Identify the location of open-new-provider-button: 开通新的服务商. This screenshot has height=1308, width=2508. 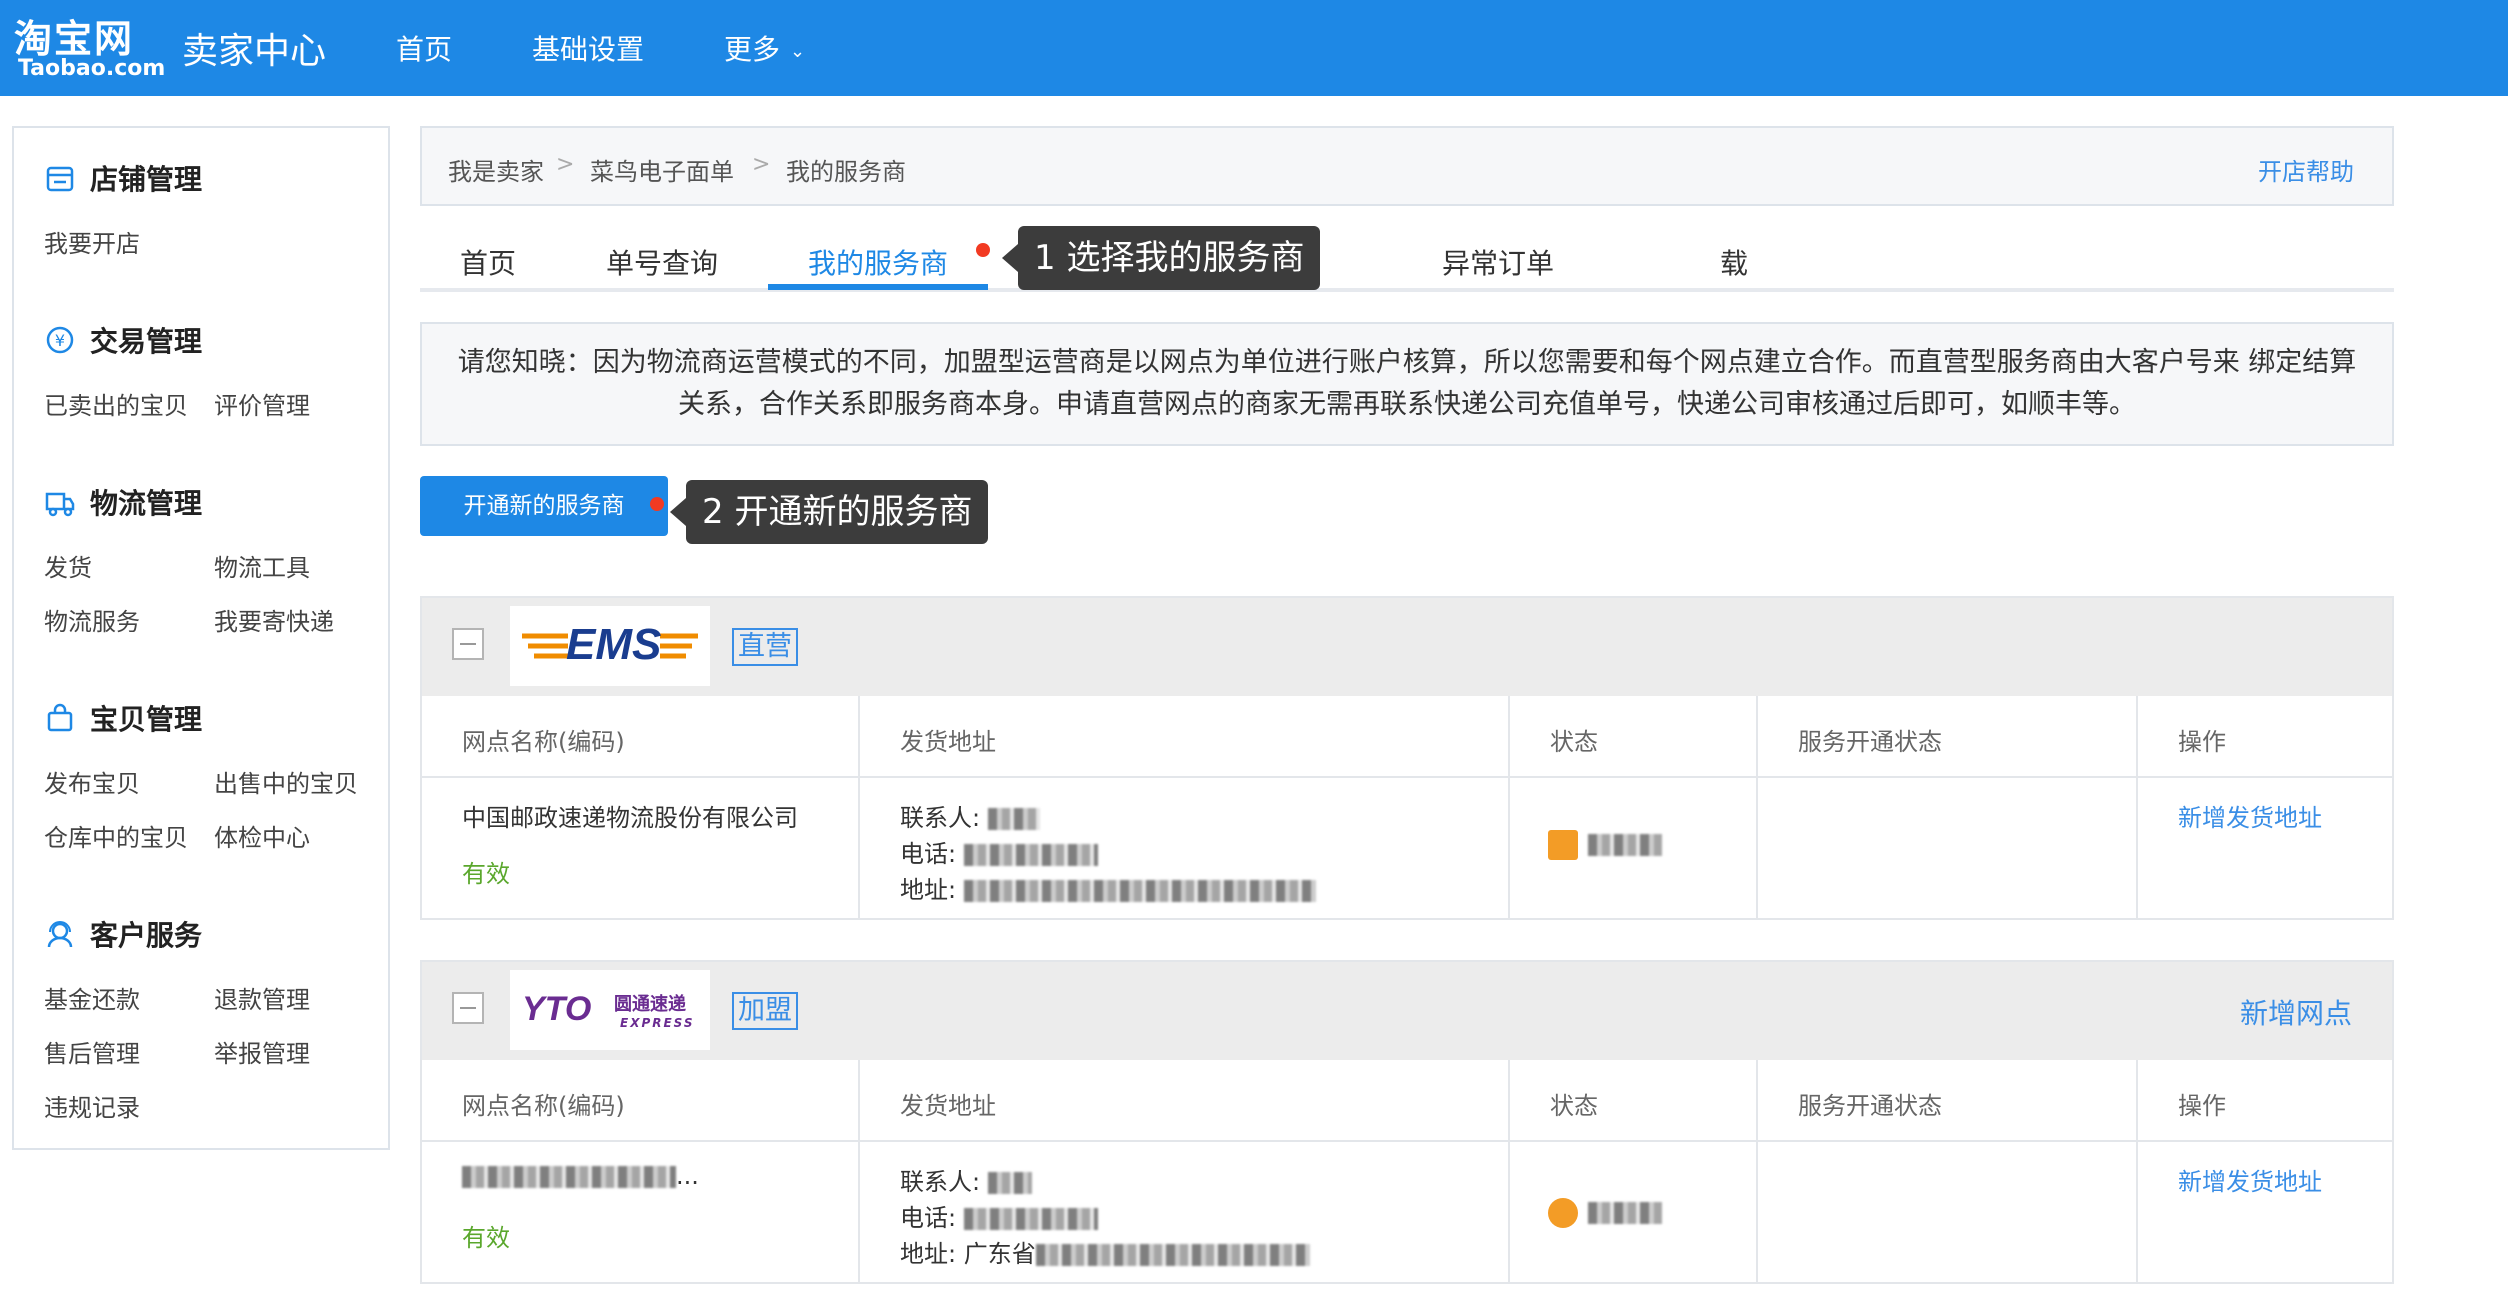
(544, 506).